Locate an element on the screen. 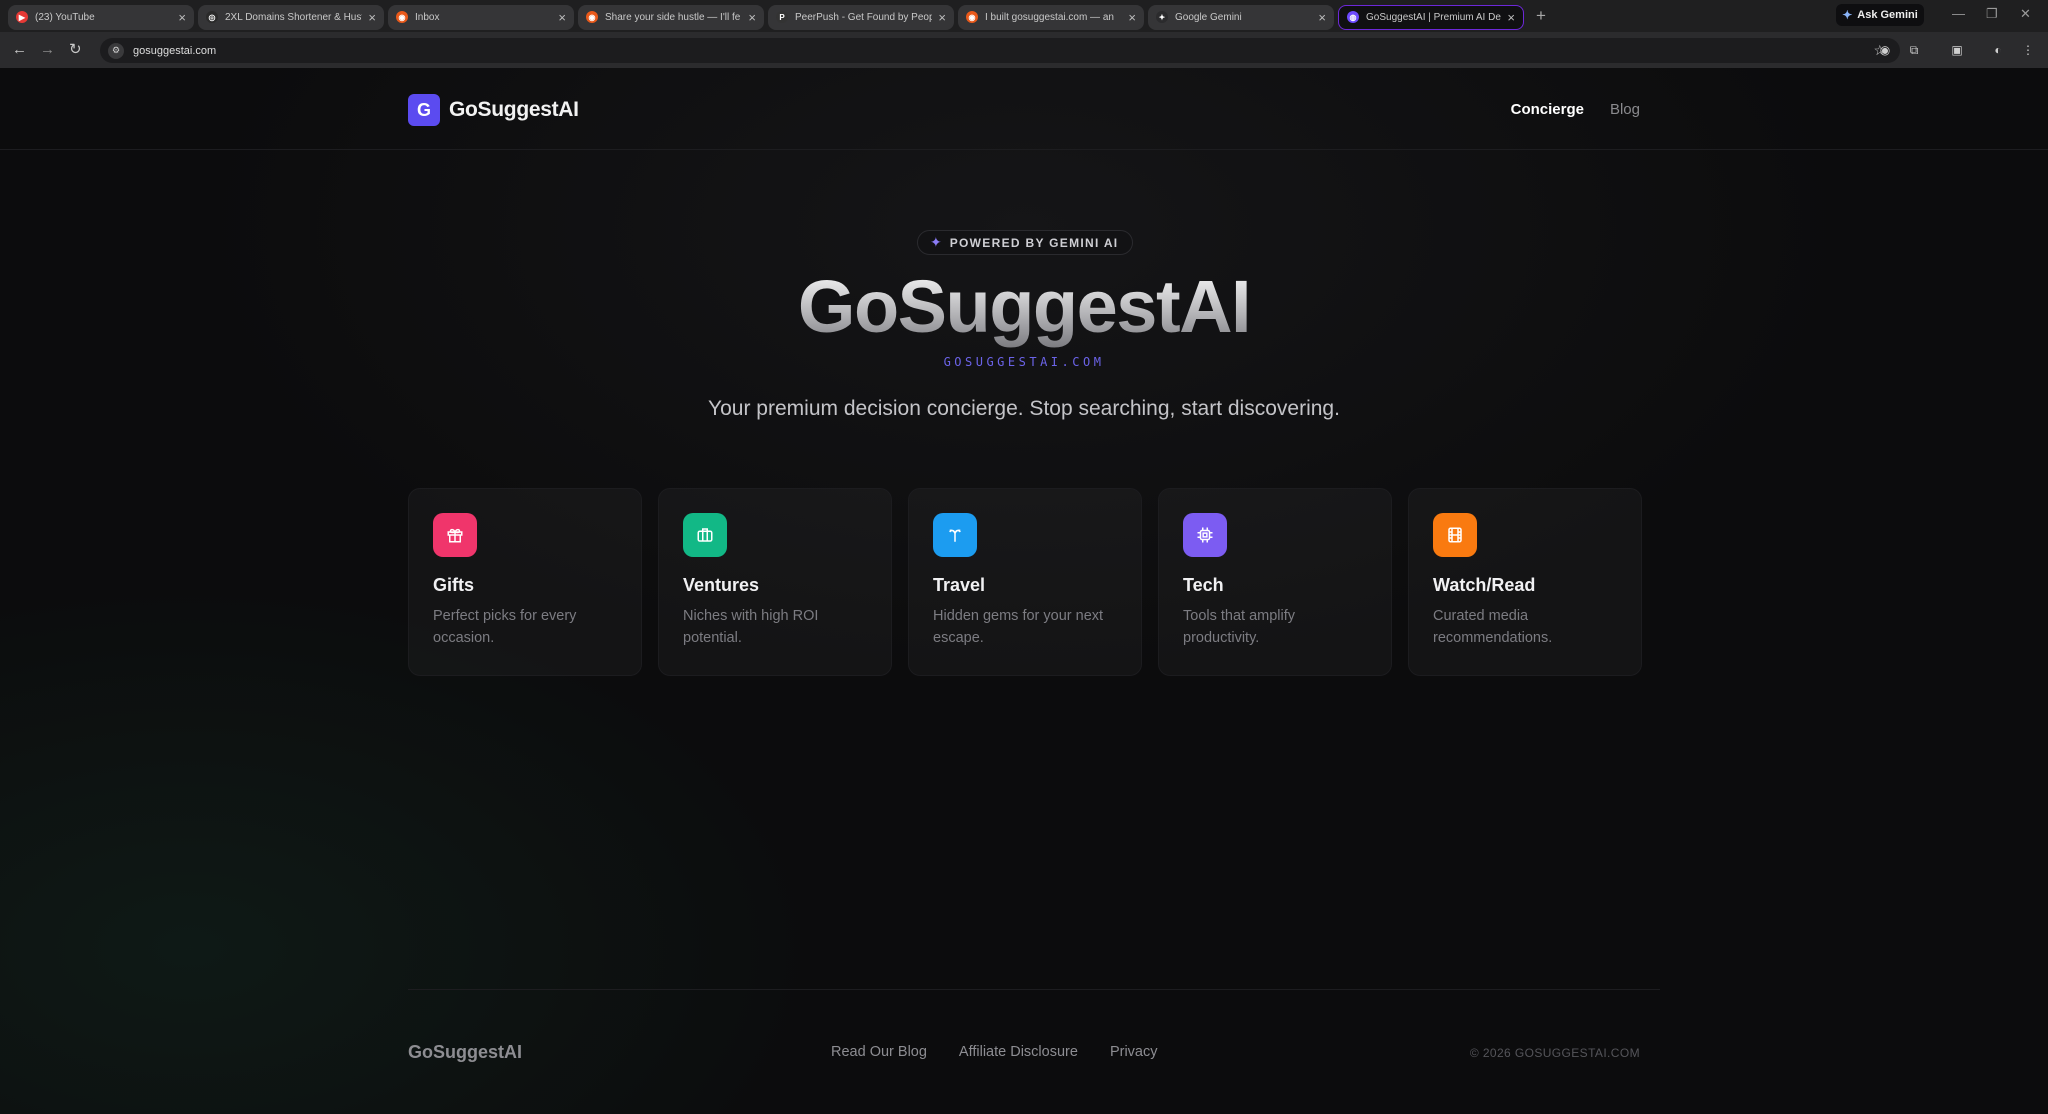 This screenshot has height=1114, width=2048. category-card-ventures: Ventures Niches with high ROI potential. is located at coordinates (775, 582).